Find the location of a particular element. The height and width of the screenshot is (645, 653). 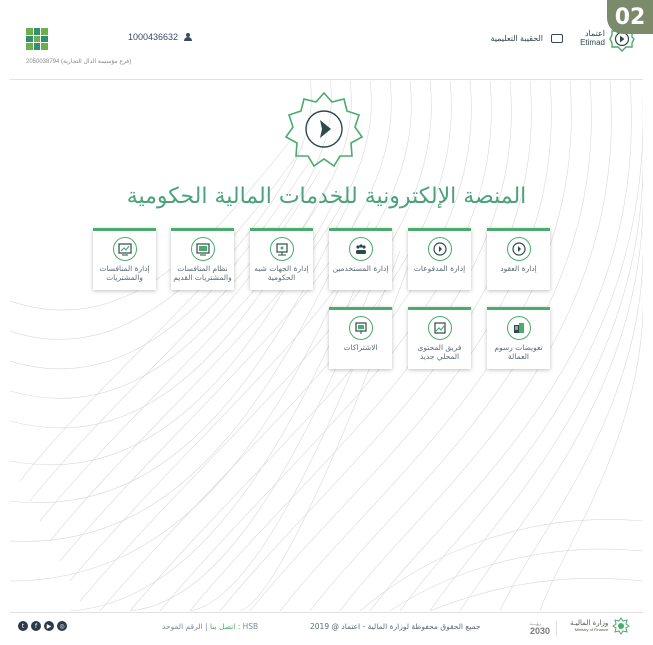

logo-en: Etimad is located at coordinates (592, 42).